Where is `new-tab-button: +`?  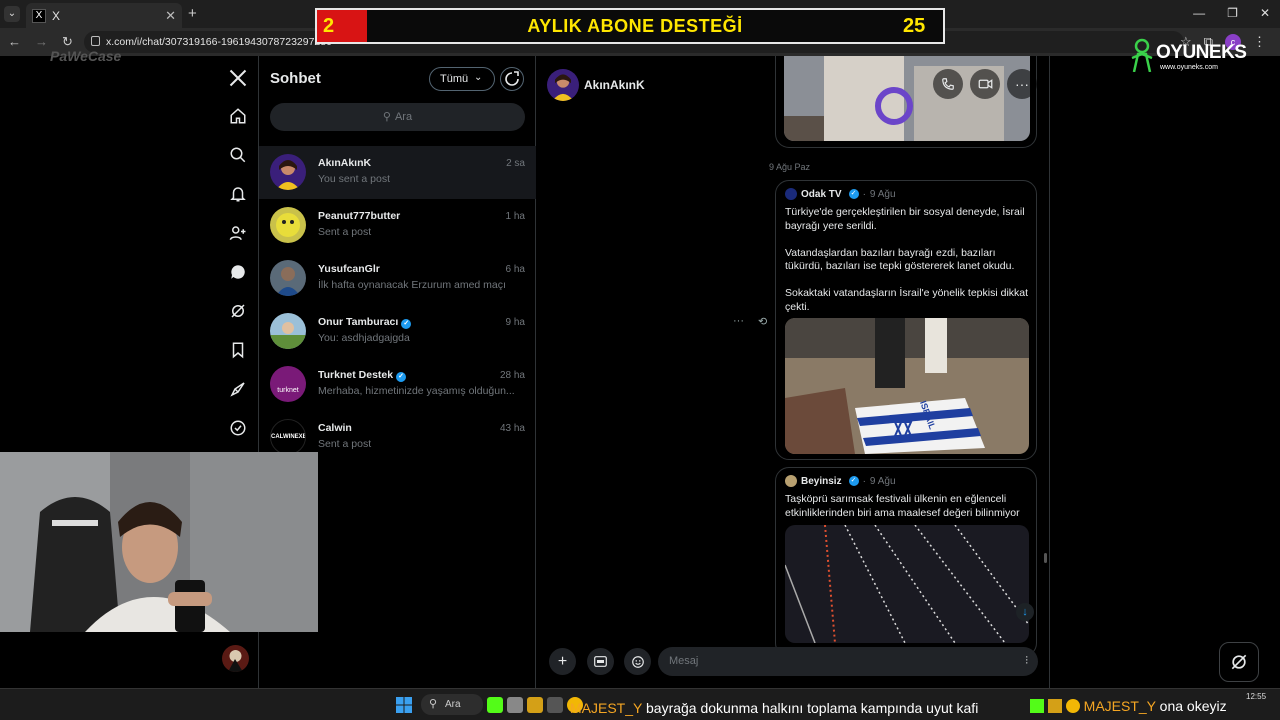
new-tab-button: + is located at coordinates (192, 13).